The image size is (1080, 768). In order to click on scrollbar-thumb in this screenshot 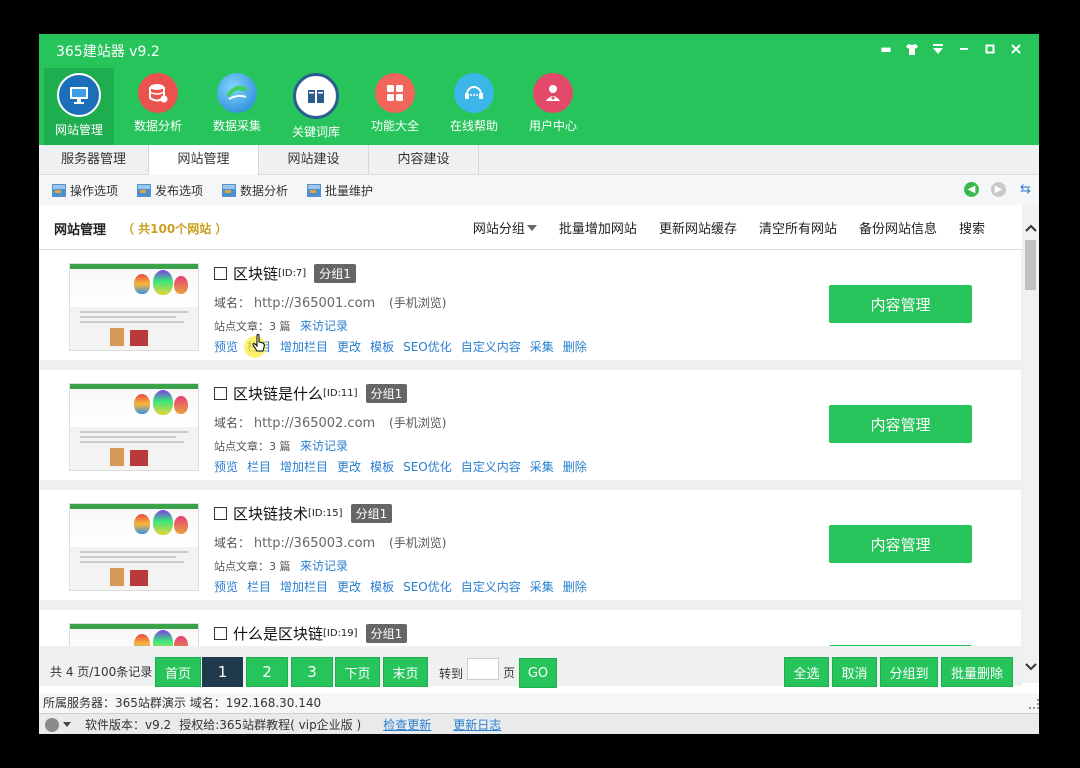, I will do `click(1030, 265)`.